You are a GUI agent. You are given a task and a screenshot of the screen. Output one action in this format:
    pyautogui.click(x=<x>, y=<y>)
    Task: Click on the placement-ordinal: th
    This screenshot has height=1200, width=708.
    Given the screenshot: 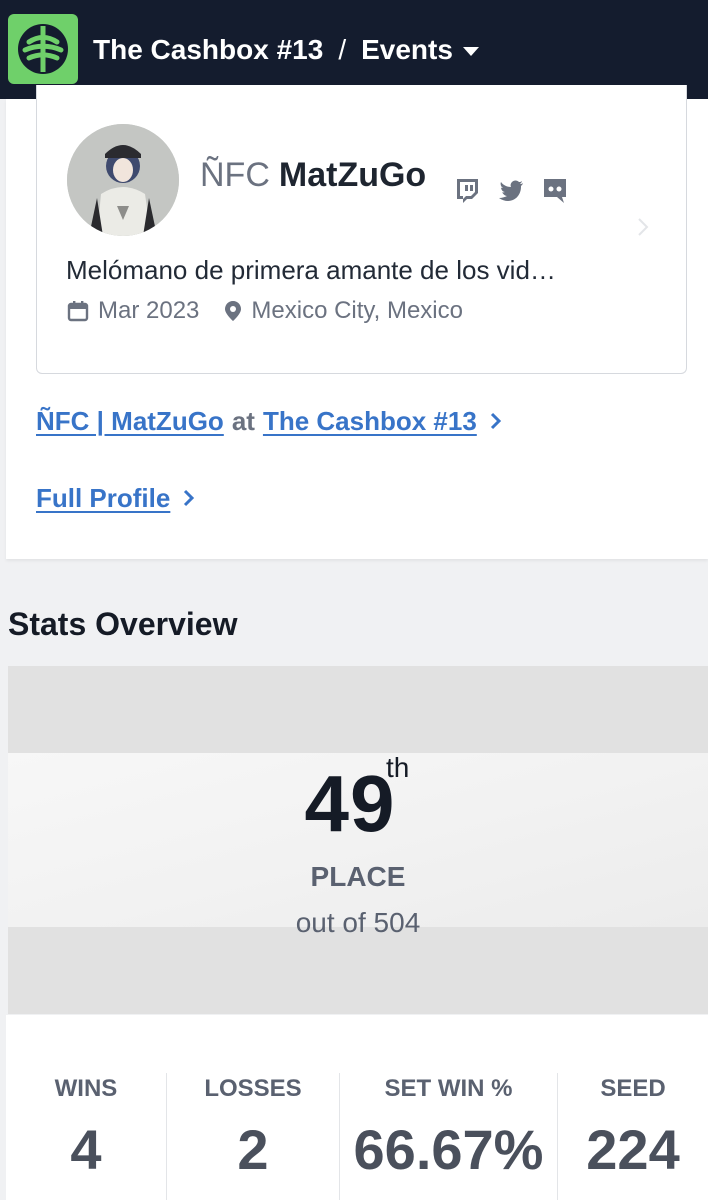 What is the action you would take?
    pyautogui.click(x=398, y=767)
    